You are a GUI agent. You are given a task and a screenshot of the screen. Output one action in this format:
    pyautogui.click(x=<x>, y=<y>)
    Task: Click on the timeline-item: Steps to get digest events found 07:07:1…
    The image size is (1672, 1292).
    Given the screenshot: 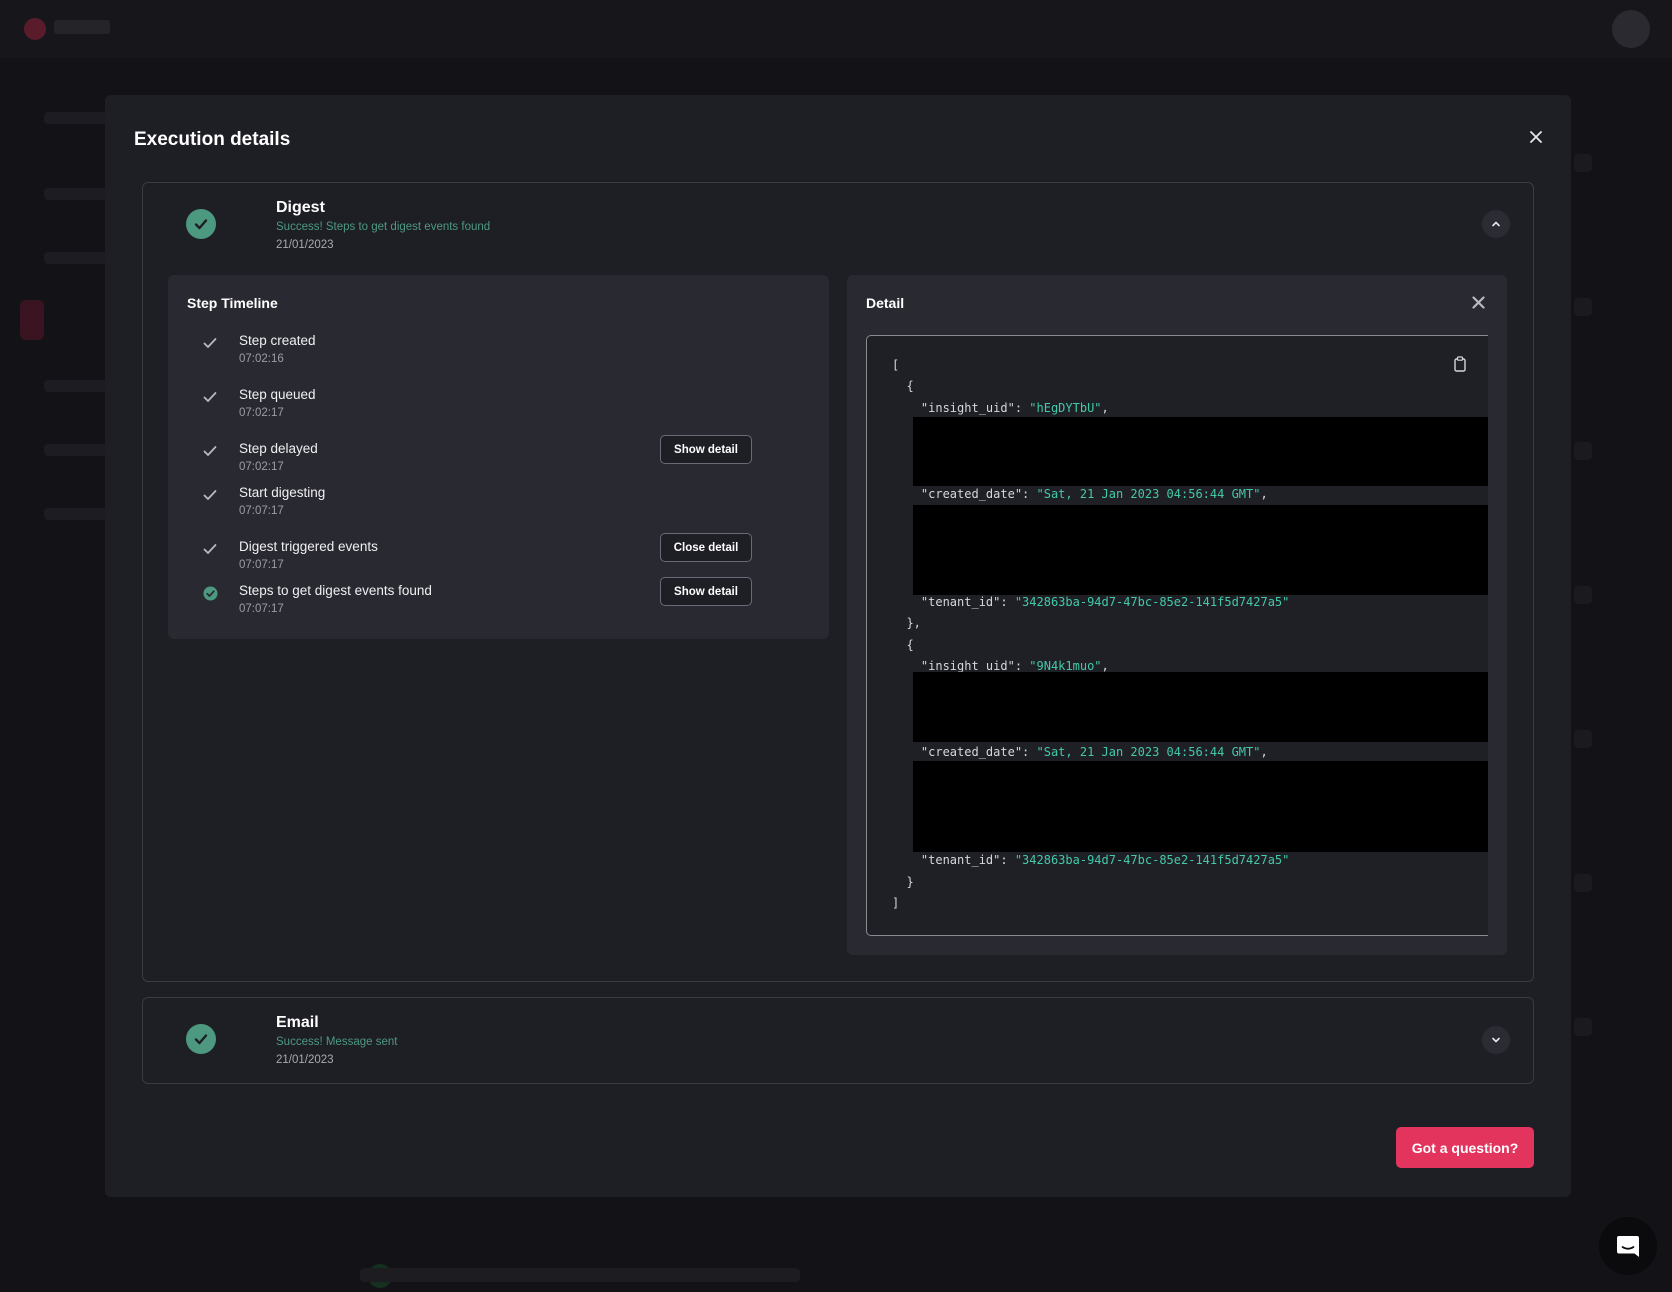 What is the action you would take?
    pyautogui.click(x=498, y=600)
    